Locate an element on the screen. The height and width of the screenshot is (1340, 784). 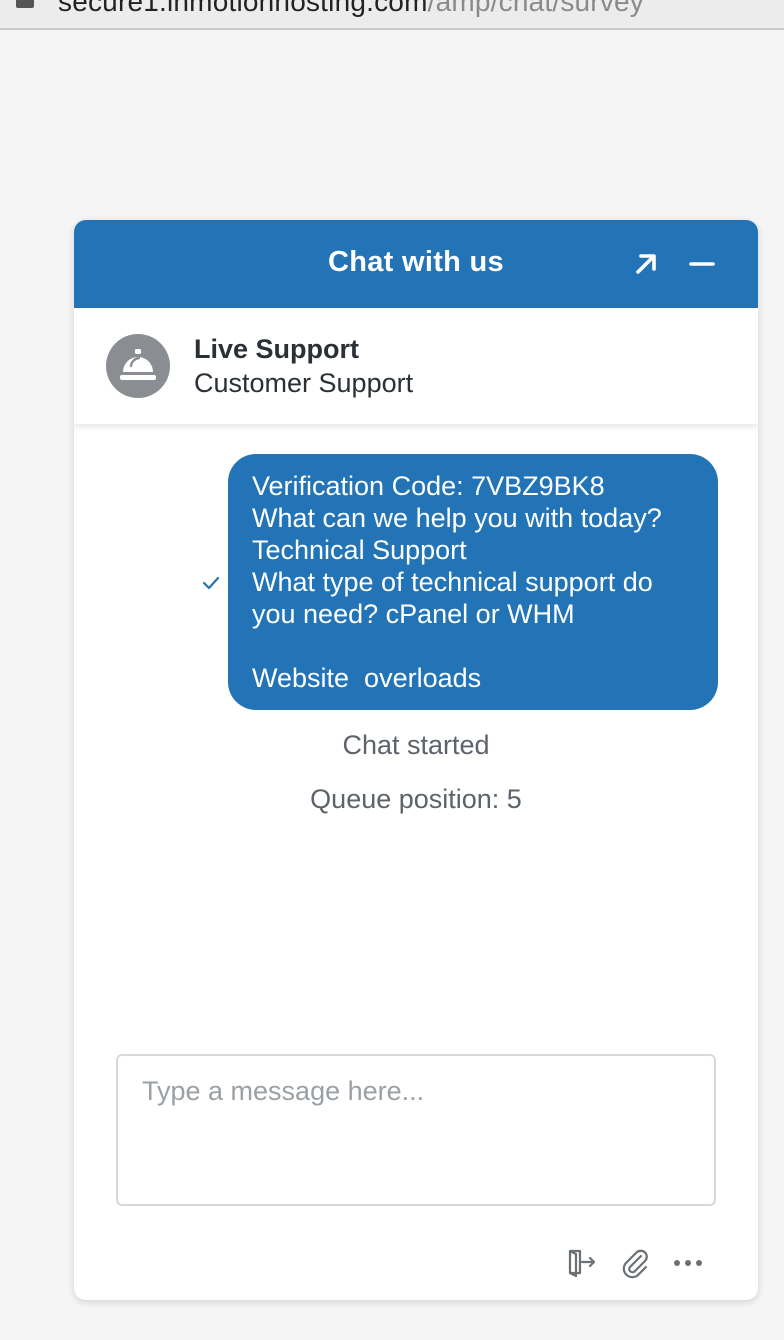
message-line: Technical Support is located at coordinates (359, 550).